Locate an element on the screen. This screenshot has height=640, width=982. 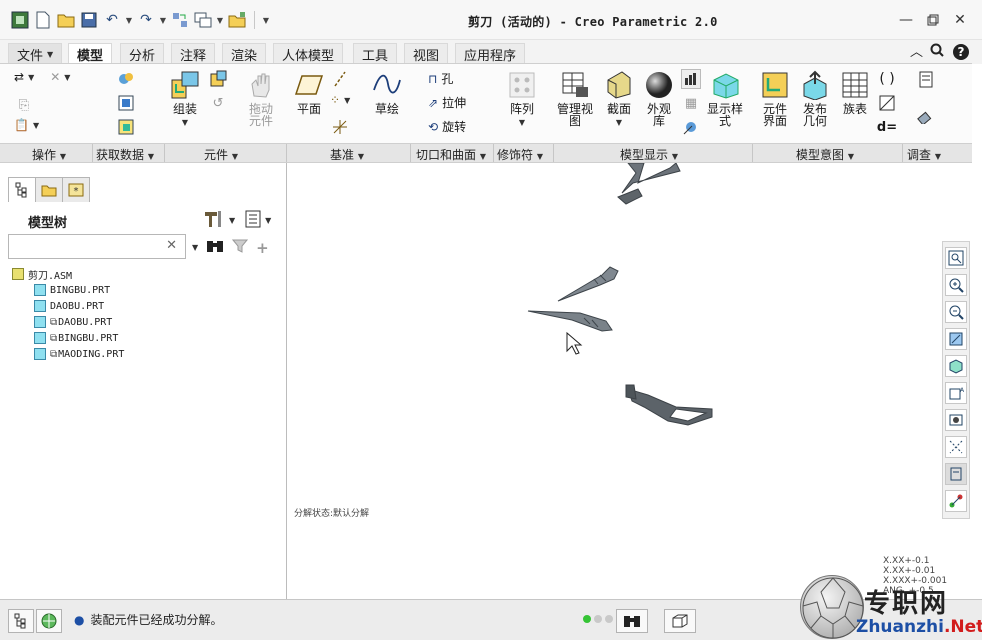
tab-tools: 工具 is located at coordinates (375, 53).